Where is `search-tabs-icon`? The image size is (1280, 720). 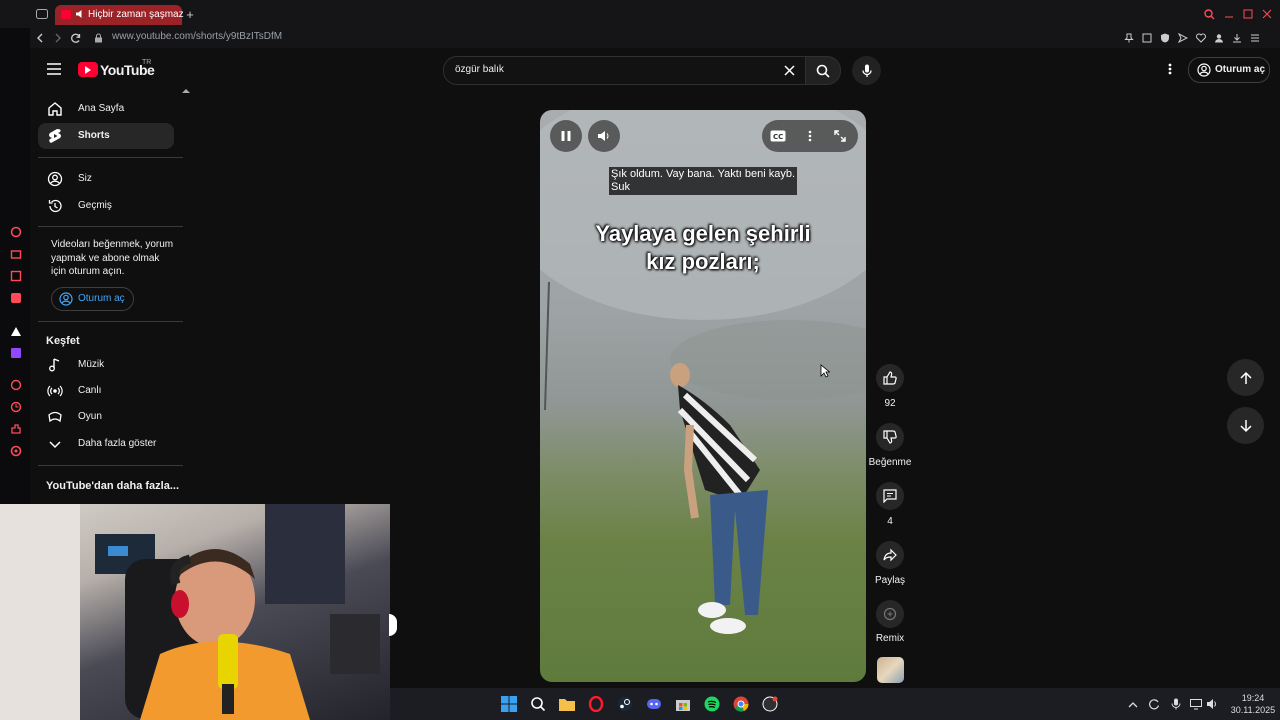 search-tabs-icon is located at coordinates (1209, 14).